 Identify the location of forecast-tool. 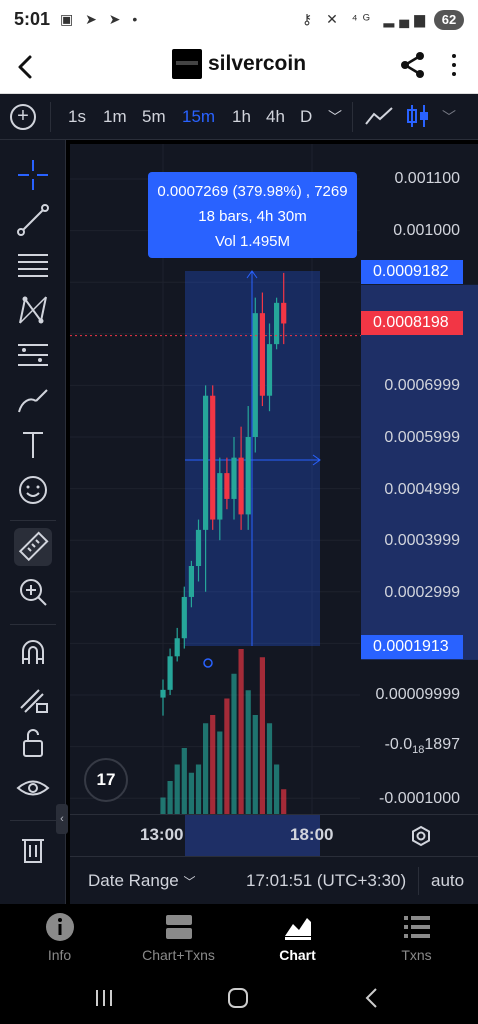
(33, 355).